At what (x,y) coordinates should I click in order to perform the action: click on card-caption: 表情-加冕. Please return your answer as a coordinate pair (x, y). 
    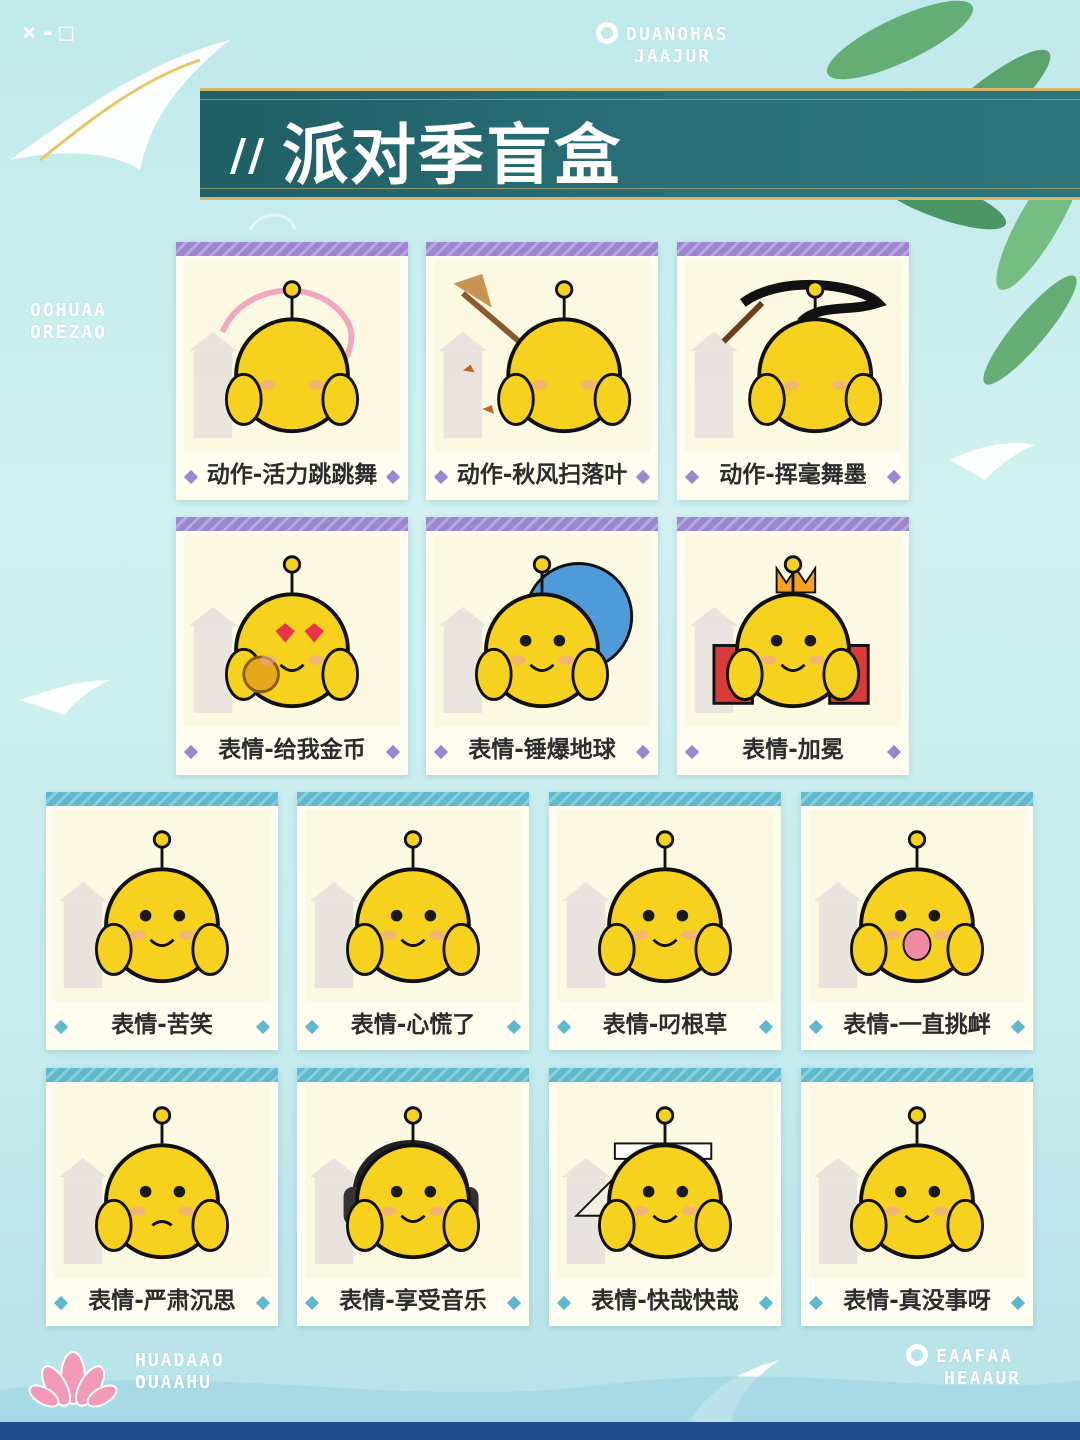
    Looking at the image, I should click on (793, 750).